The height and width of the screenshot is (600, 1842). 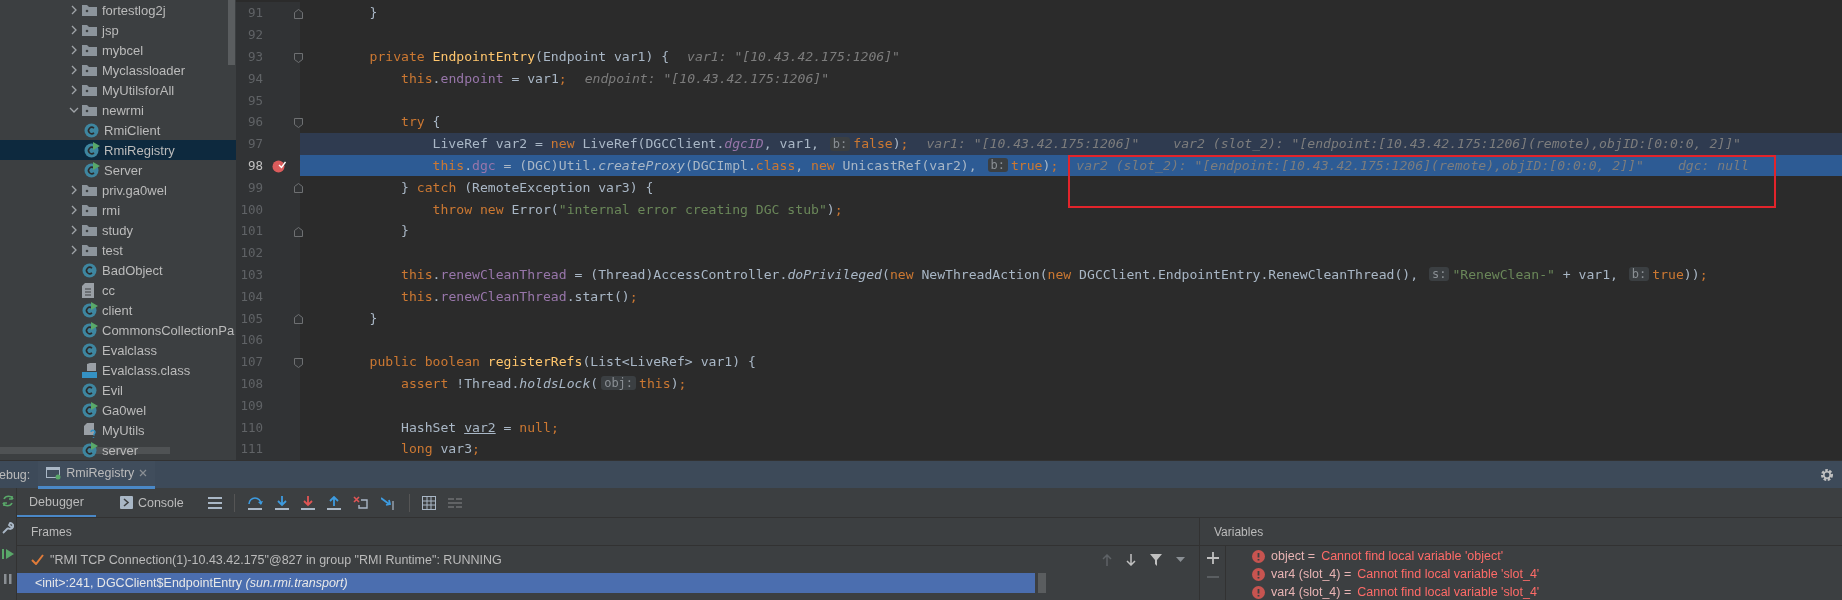 I want to click on tree-item: newrmi, so click(x=118, y=110).